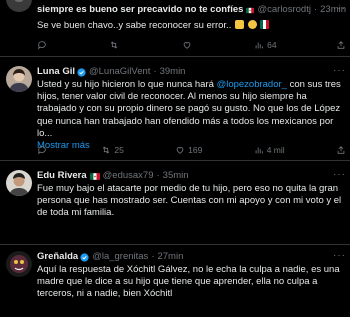  What do you see at coordinates (62, 176) in the screenshot?
I see `display-name: Edu Rivera` at bounding box center [62, 176].